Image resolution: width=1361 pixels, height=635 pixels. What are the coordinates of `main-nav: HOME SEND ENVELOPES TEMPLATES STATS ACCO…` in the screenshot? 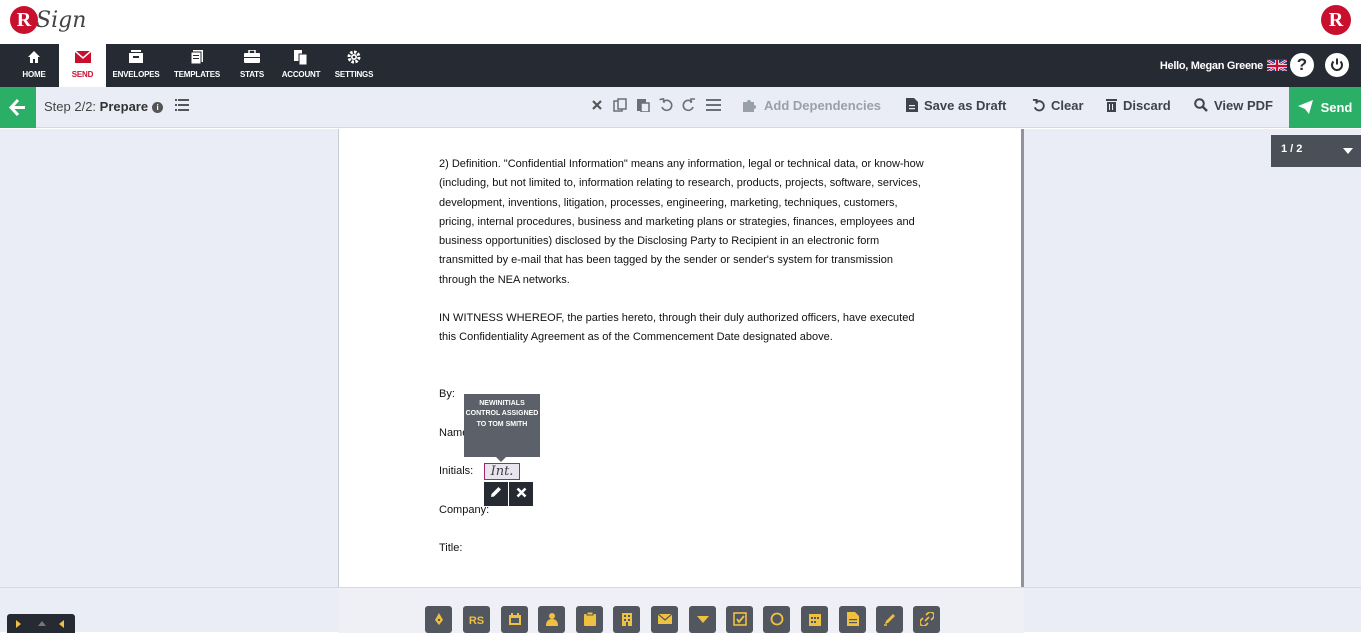 It's located at (680, 65).